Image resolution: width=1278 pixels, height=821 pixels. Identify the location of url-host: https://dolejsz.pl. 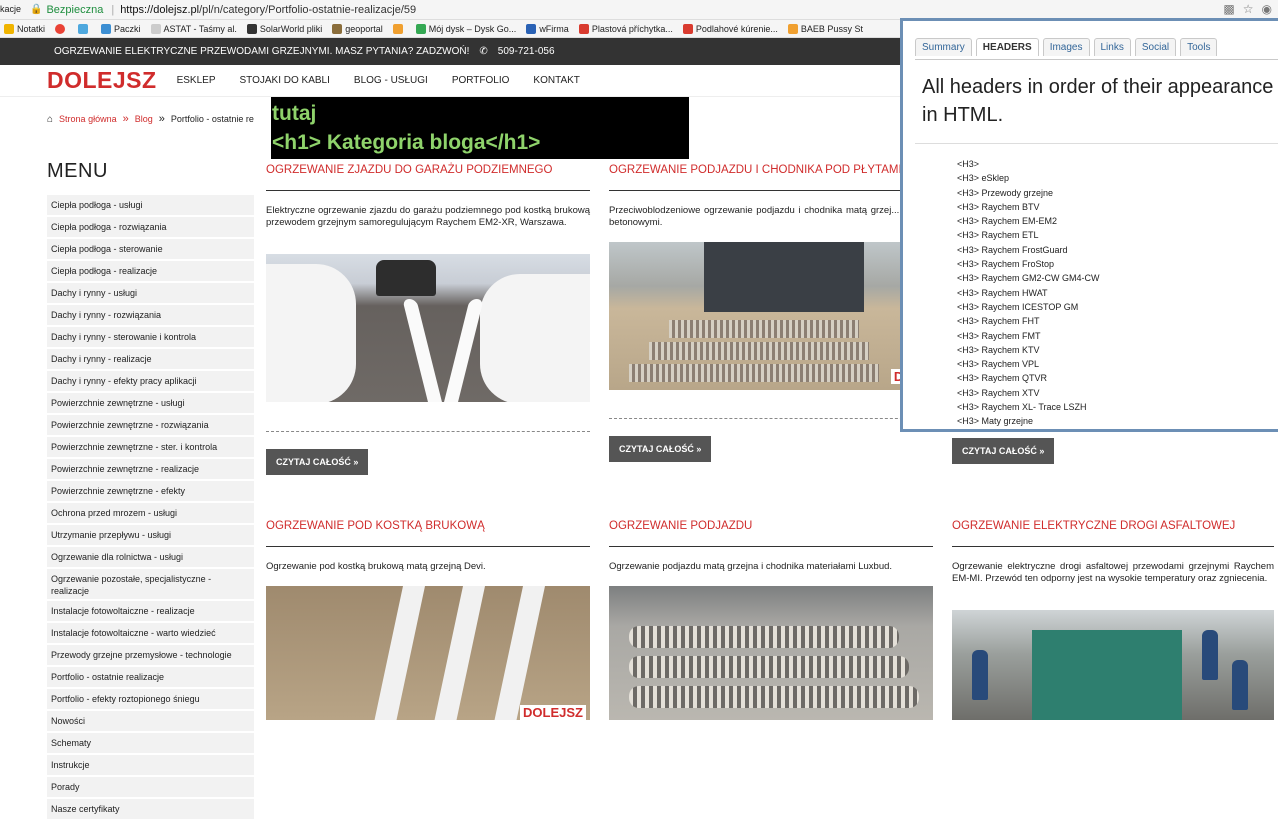
(160, 9).